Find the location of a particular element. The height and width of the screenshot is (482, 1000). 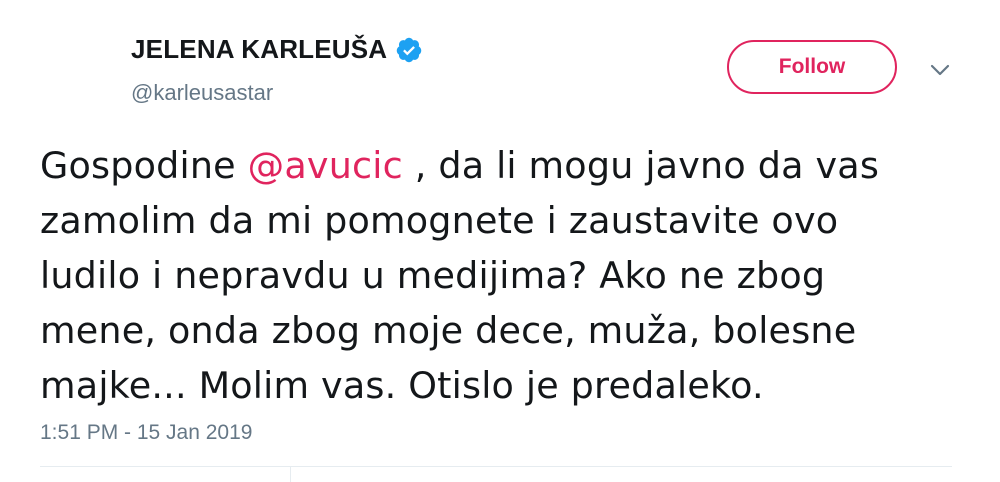

divider is located at coordinates (496, 466).